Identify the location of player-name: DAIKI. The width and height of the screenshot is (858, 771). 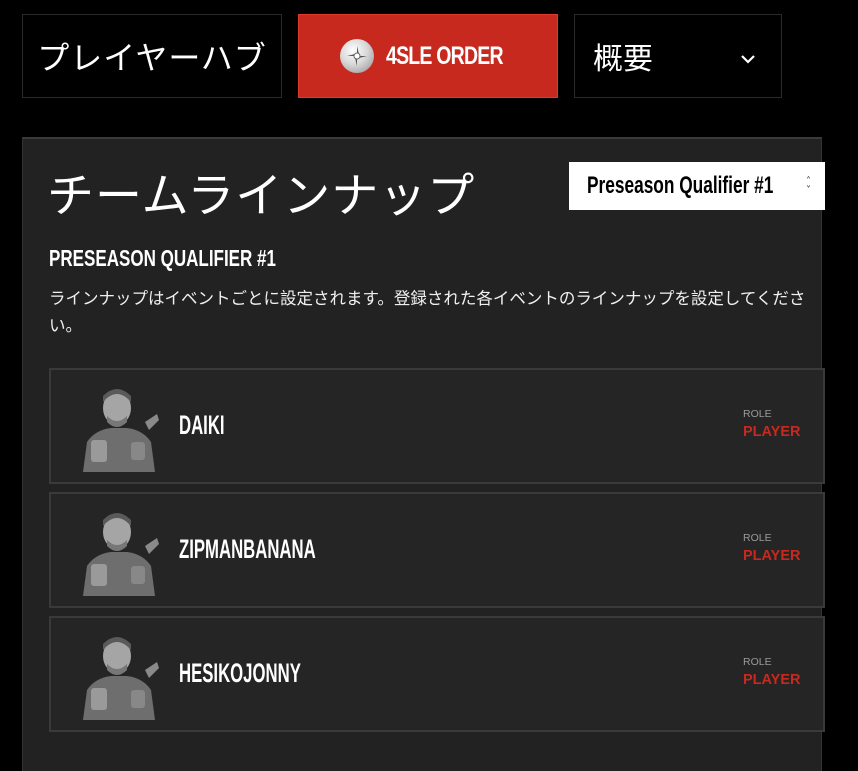
(202, 425).